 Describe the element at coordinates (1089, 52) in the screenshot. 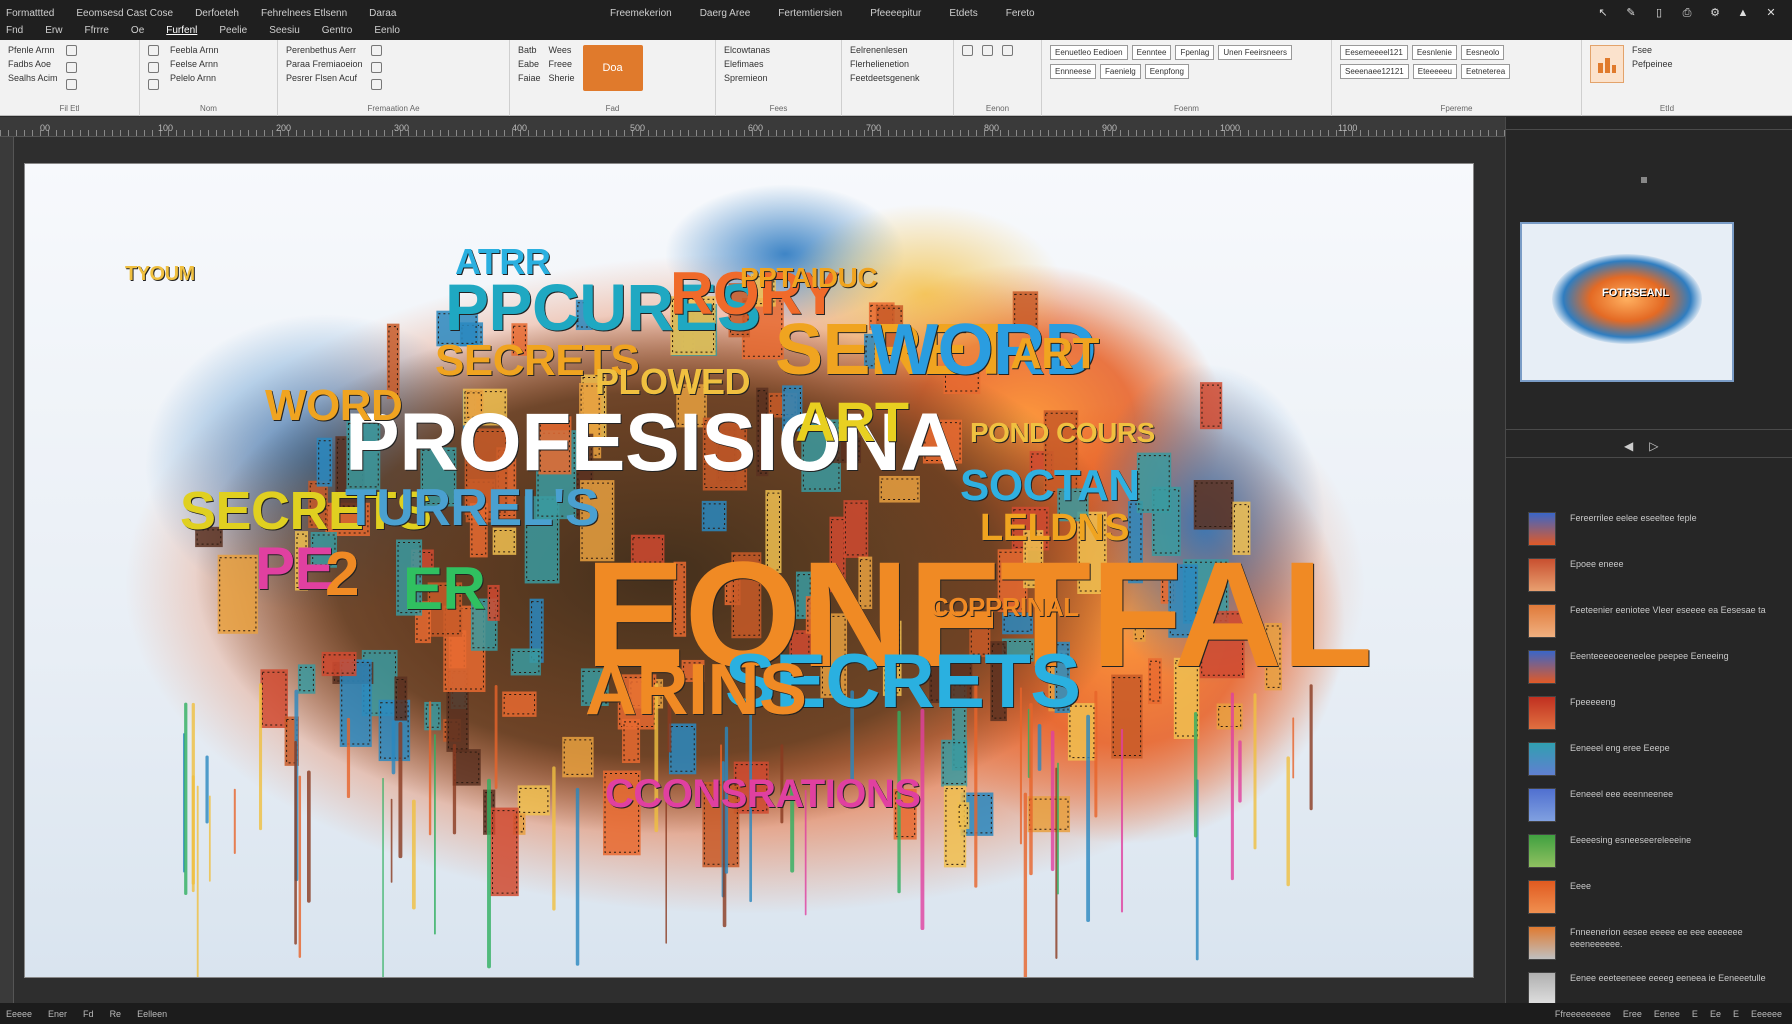

I see `style-box: Eenuetleo Eedioen` at that location.